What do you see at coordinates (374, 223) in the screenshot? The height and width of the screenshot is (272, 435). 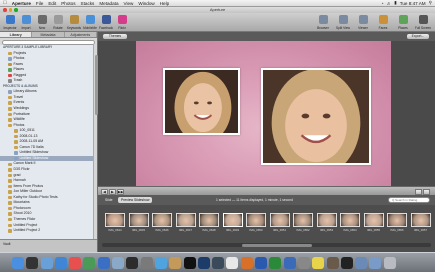 I see `filmstrip-thumbnail: IMG_0655` at bounding box center [374, 223].